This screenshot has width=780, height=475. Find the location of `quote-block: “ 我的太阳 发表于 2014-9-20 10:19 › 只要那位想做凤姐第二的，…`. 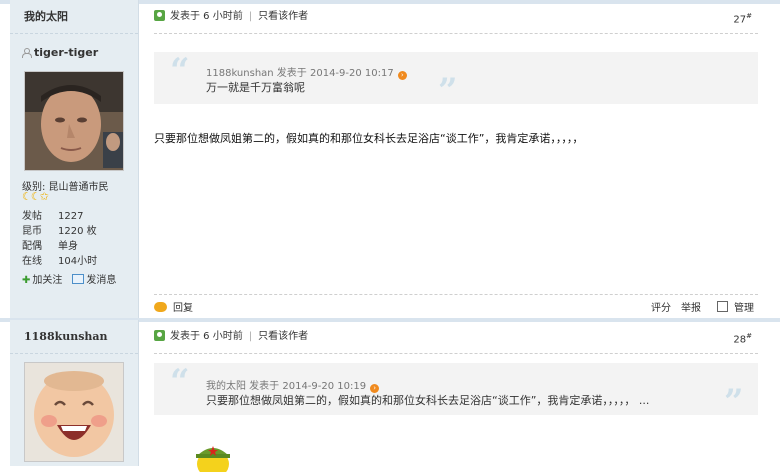

quote-block: “ 我的太阳 发表于 2014-9-20 10:19 › 只要那位想做凤姐第二的，… is located at coordinates (456, 390).